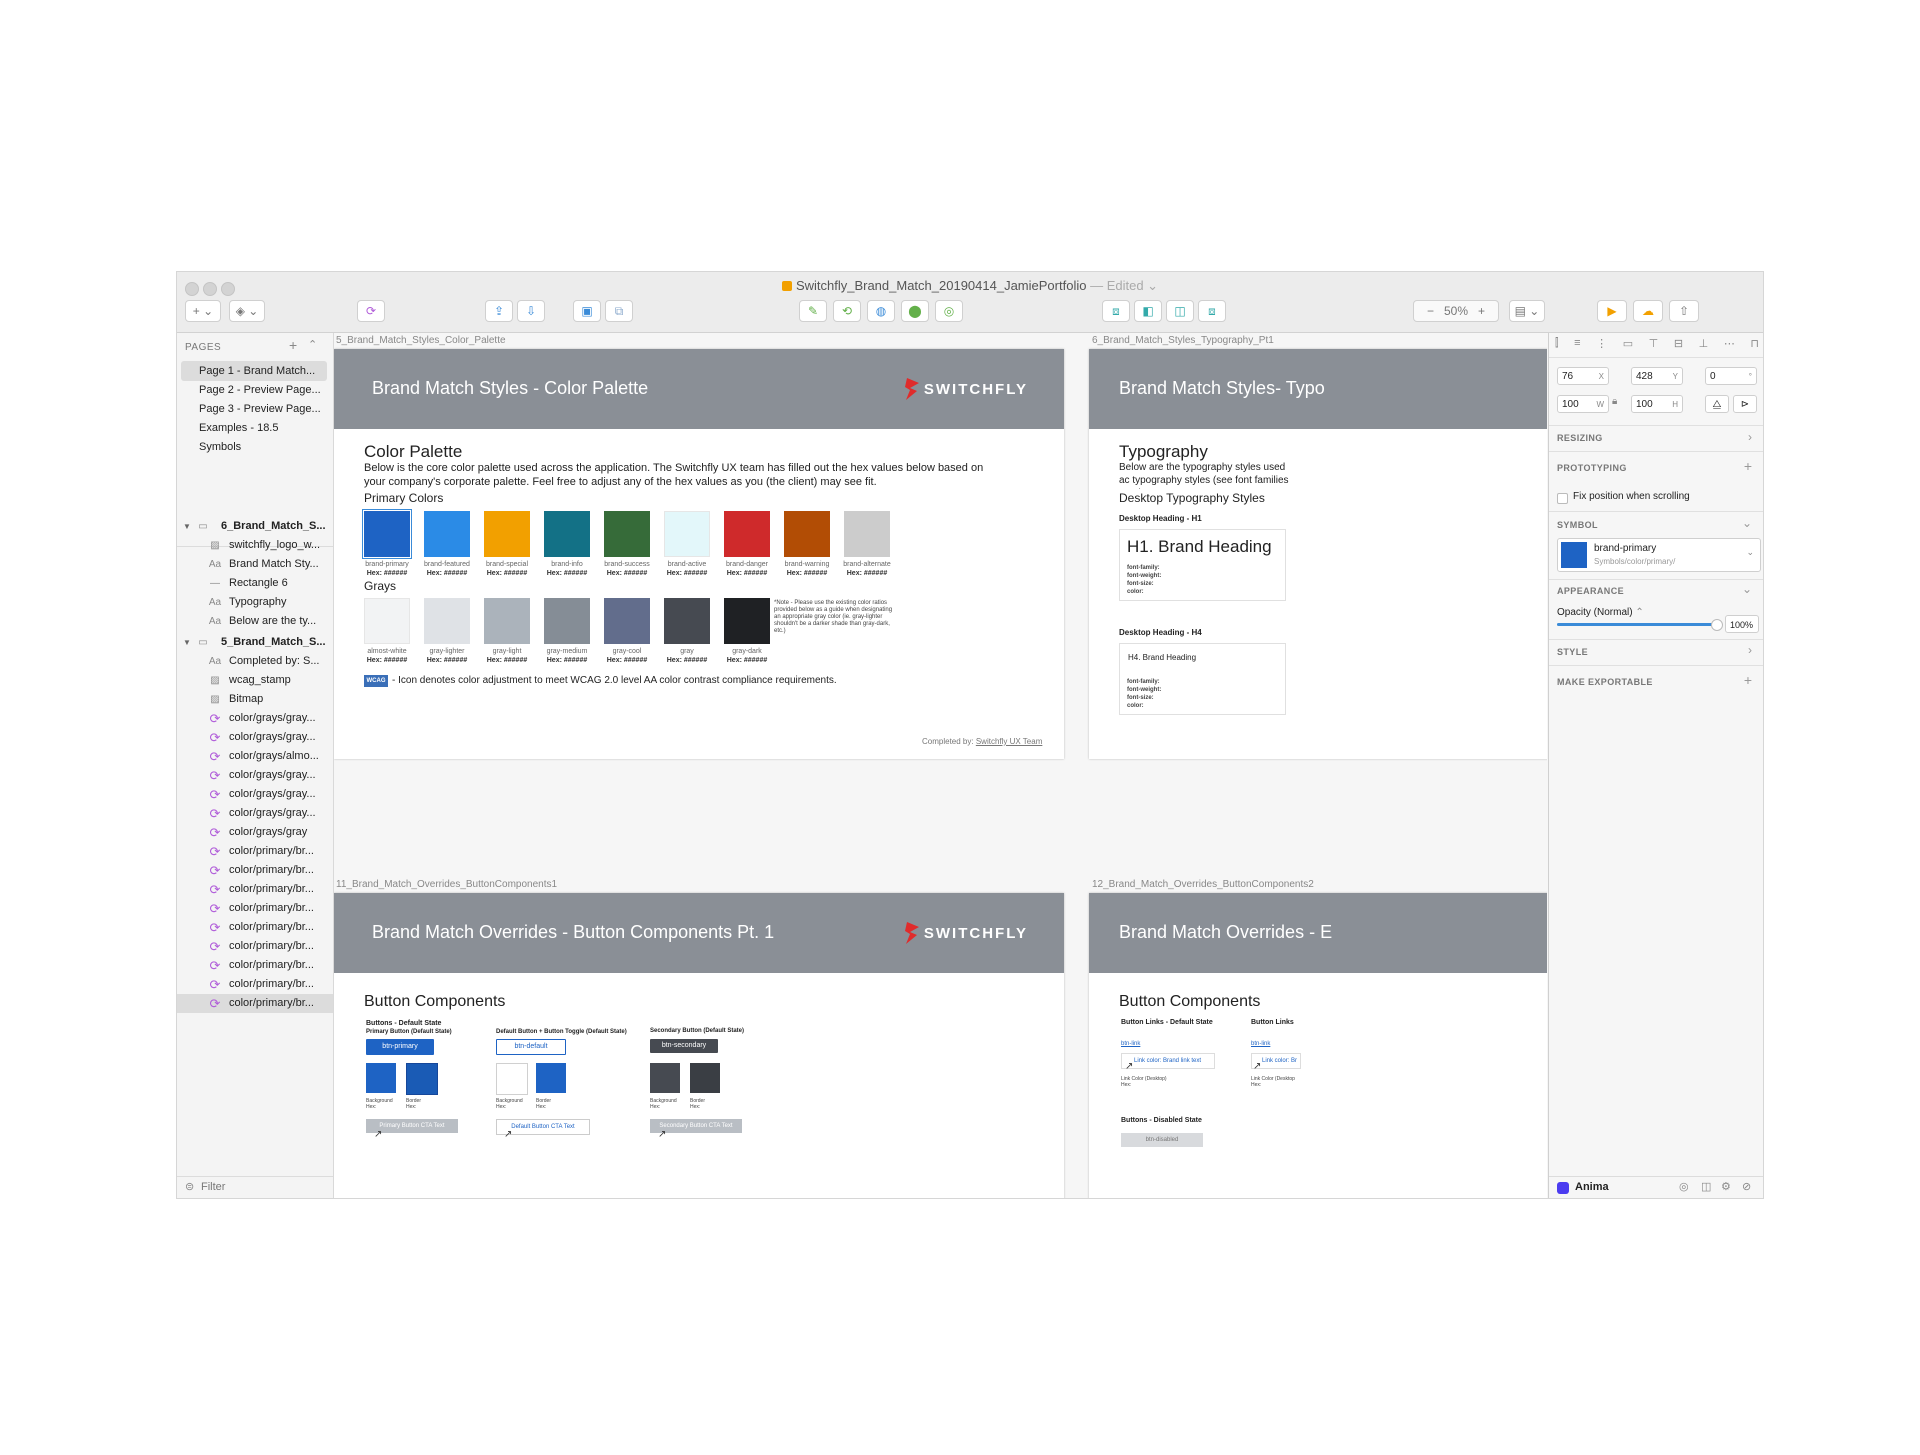 The height and width of the screenshot is (1455, 1920). I want to click on backward-button: ⇩, so click(531, 311).